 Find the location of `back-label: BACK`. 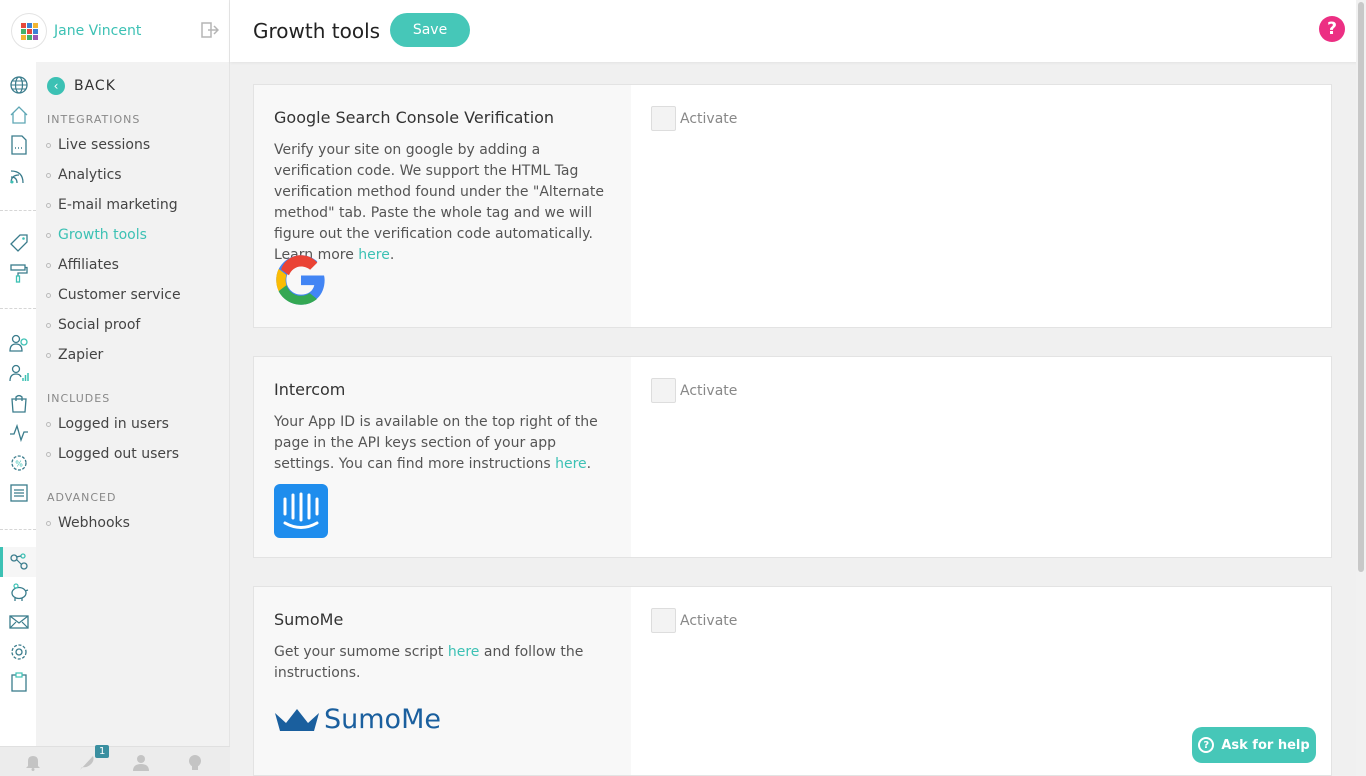

back-label: BACK is located at coordinates (95, 86).